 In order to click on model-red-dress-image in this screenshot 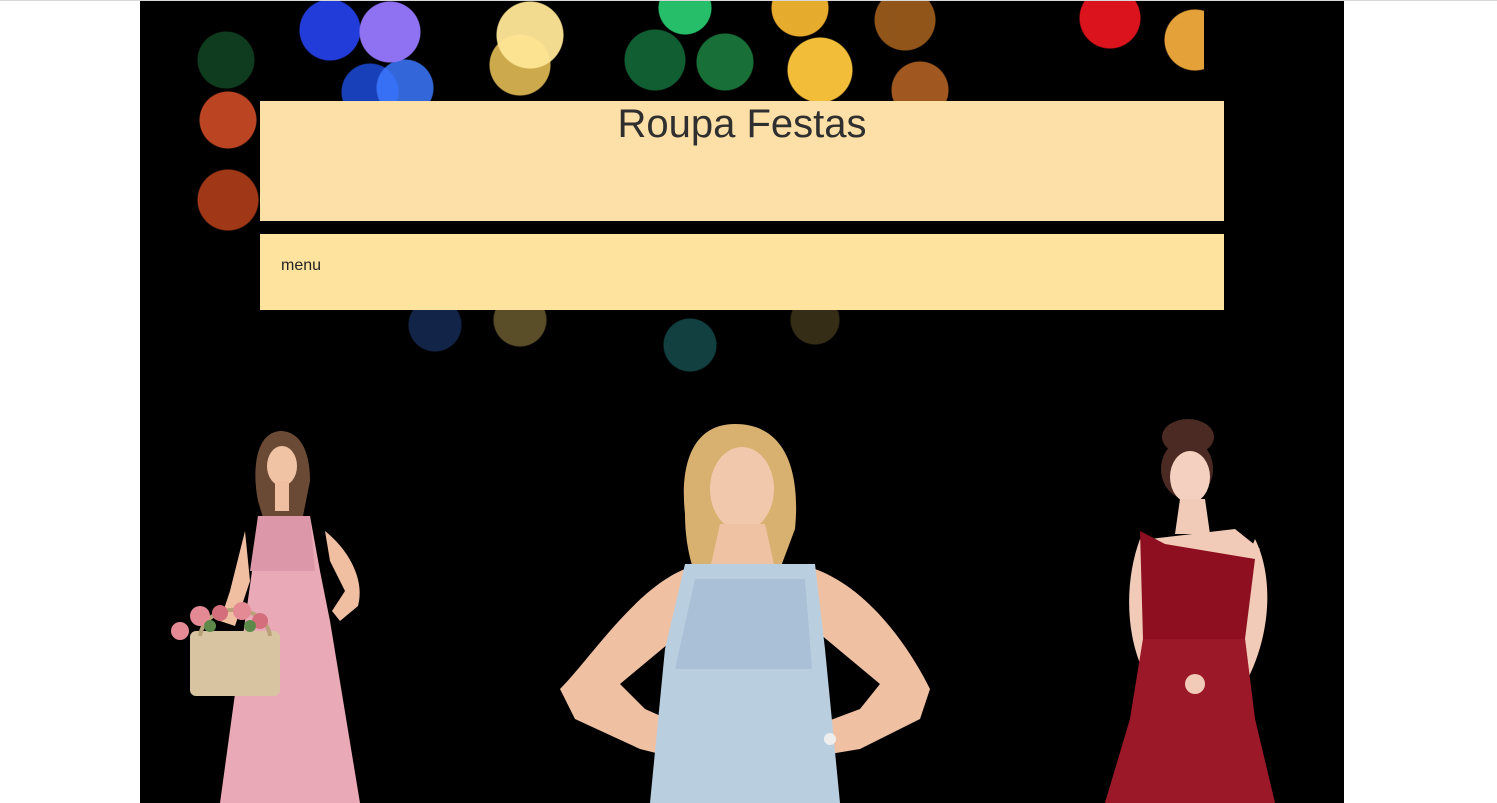, I will do `click(1190, 611)`.